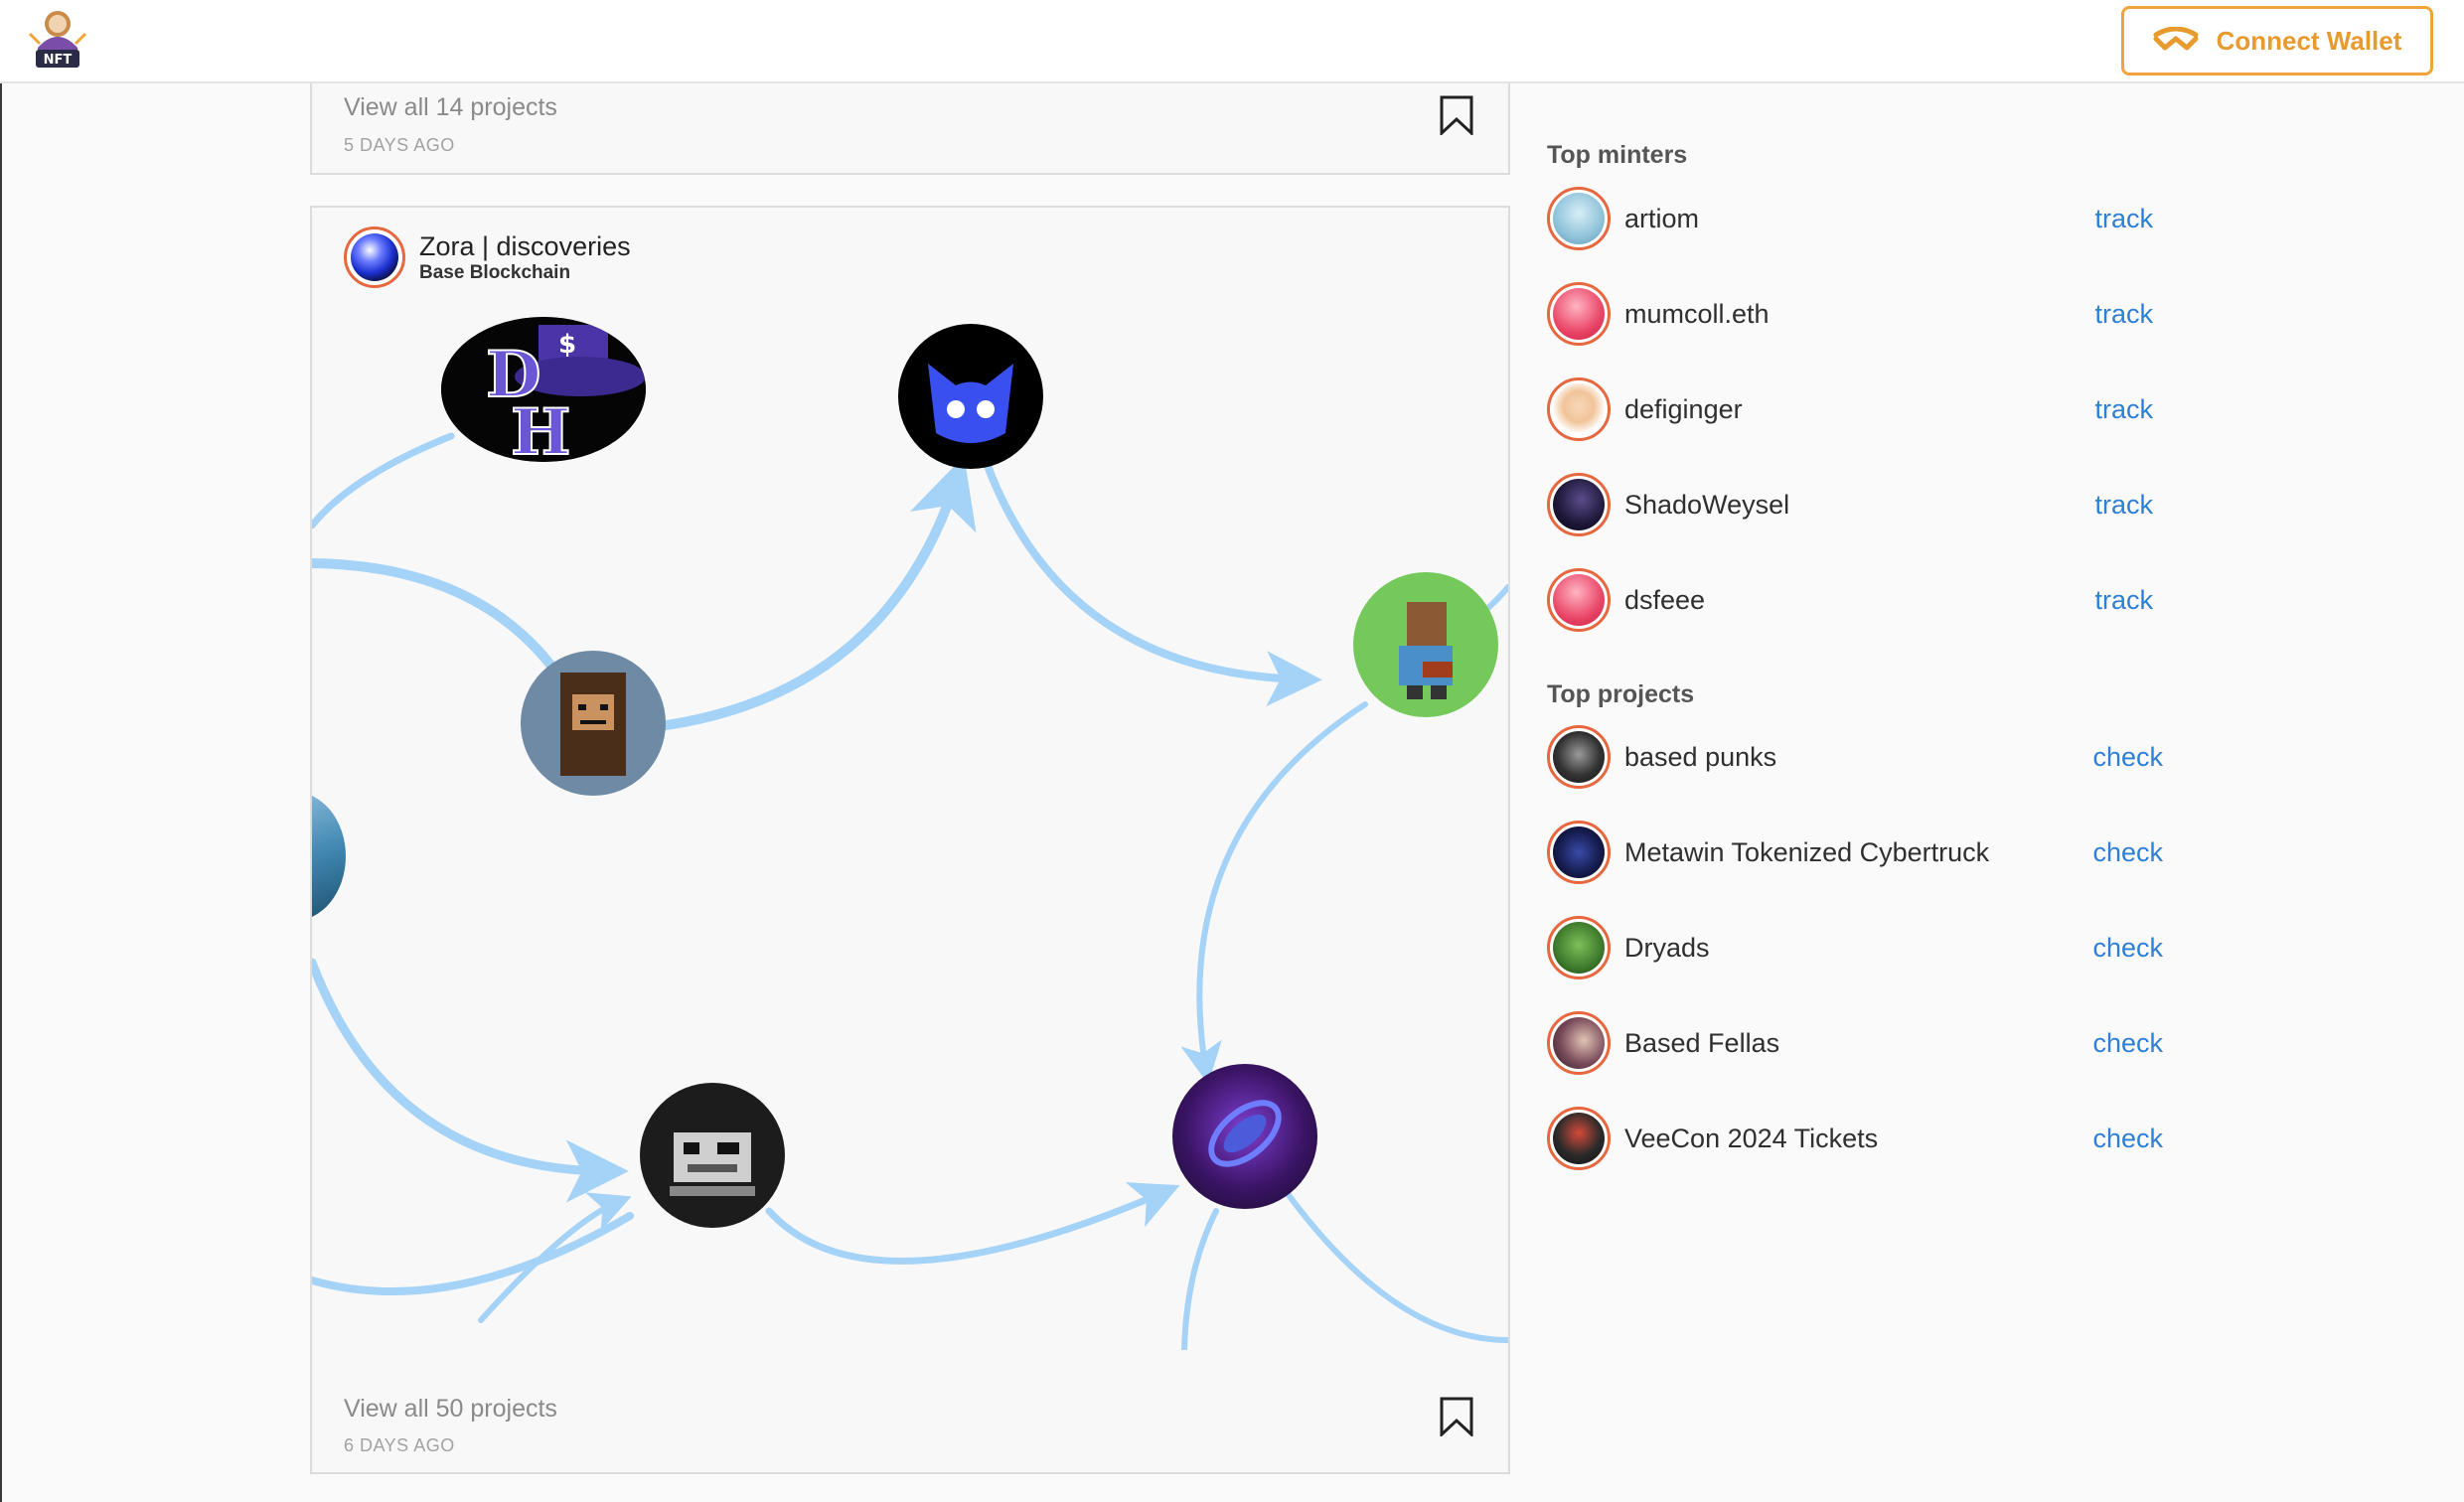 The height and width of the screenshot is (1502, 2464). I want to click on left-border, so click(1, 751).